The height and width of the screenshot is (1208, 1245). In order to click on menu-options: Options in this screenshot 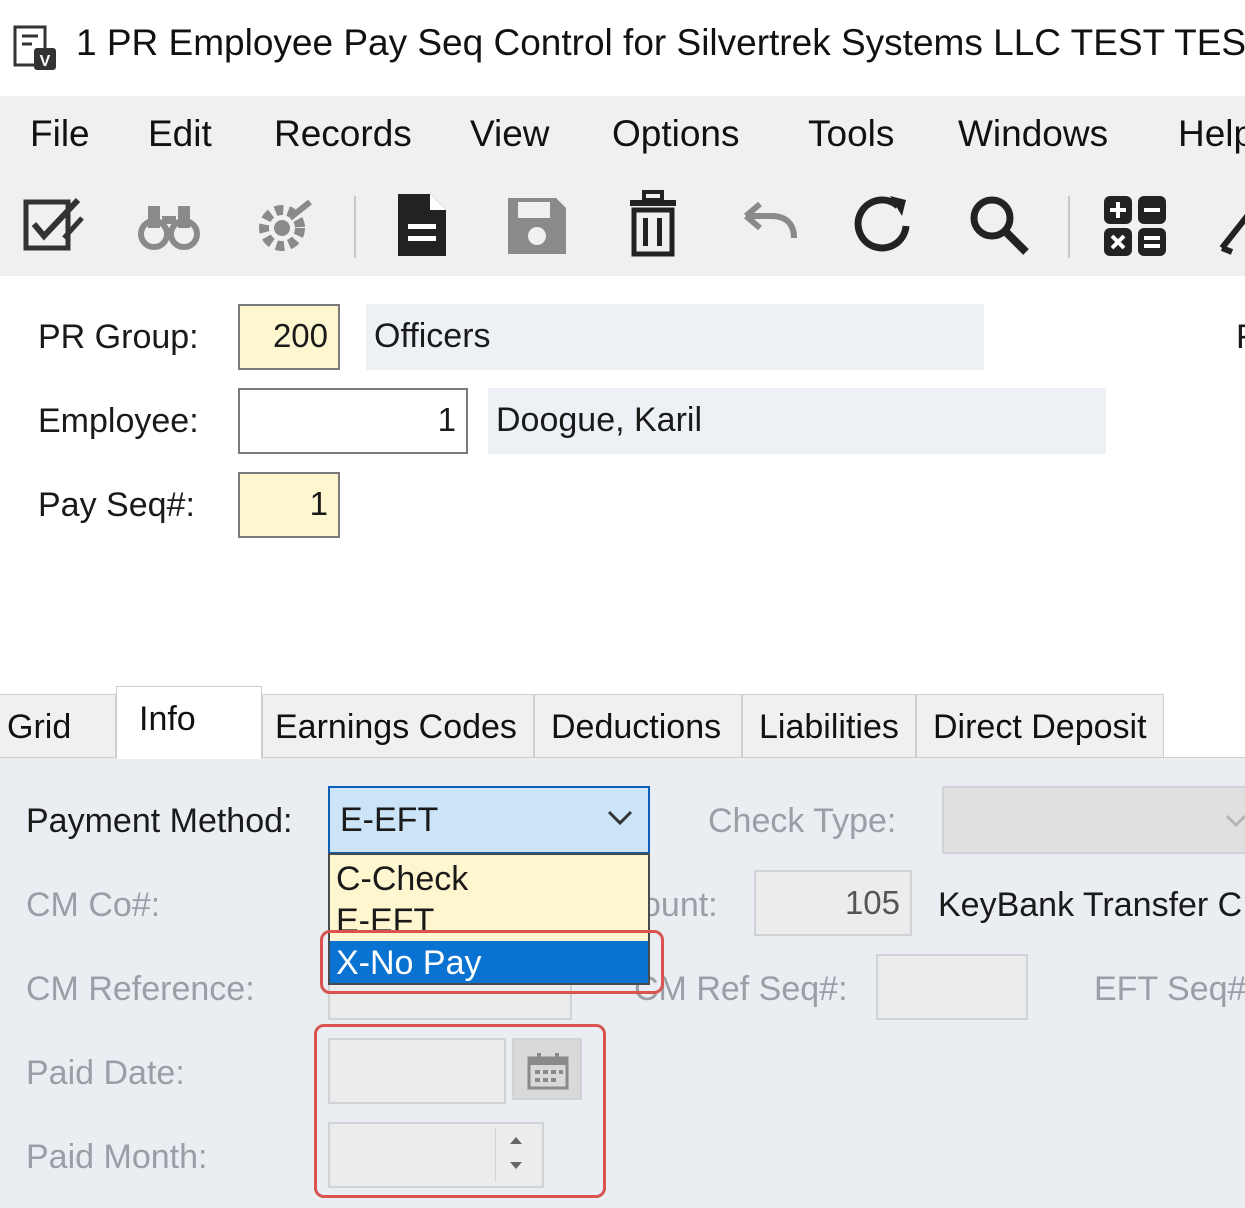, I will do `click(676, 134)`.